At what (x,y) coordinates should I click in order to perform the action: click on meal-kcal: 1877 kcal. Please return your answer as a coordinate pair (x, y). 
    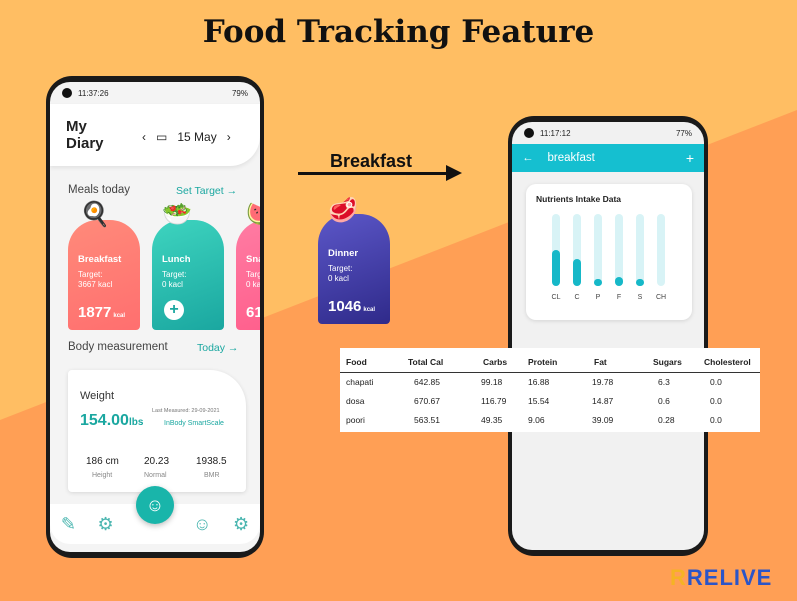
    Looking at the image, I should click on (102, 312).